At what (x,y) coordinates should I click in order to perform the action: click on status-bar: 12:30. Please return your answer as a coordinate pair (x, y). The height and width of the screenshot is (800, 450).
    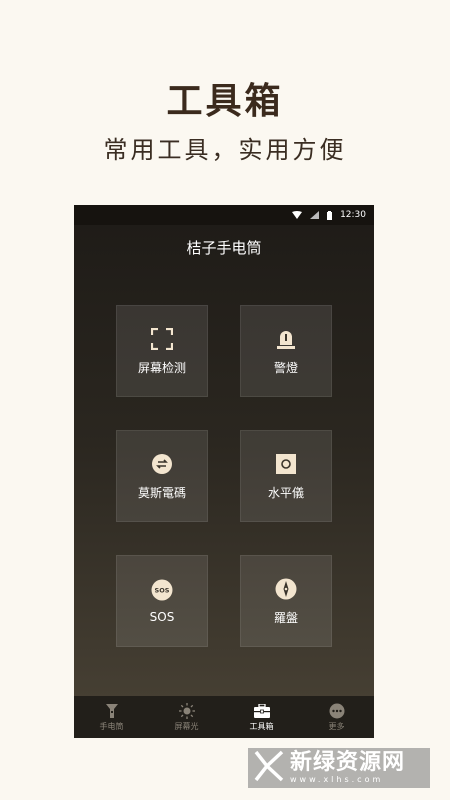
    Looking at the image, I should click on (224, 215).